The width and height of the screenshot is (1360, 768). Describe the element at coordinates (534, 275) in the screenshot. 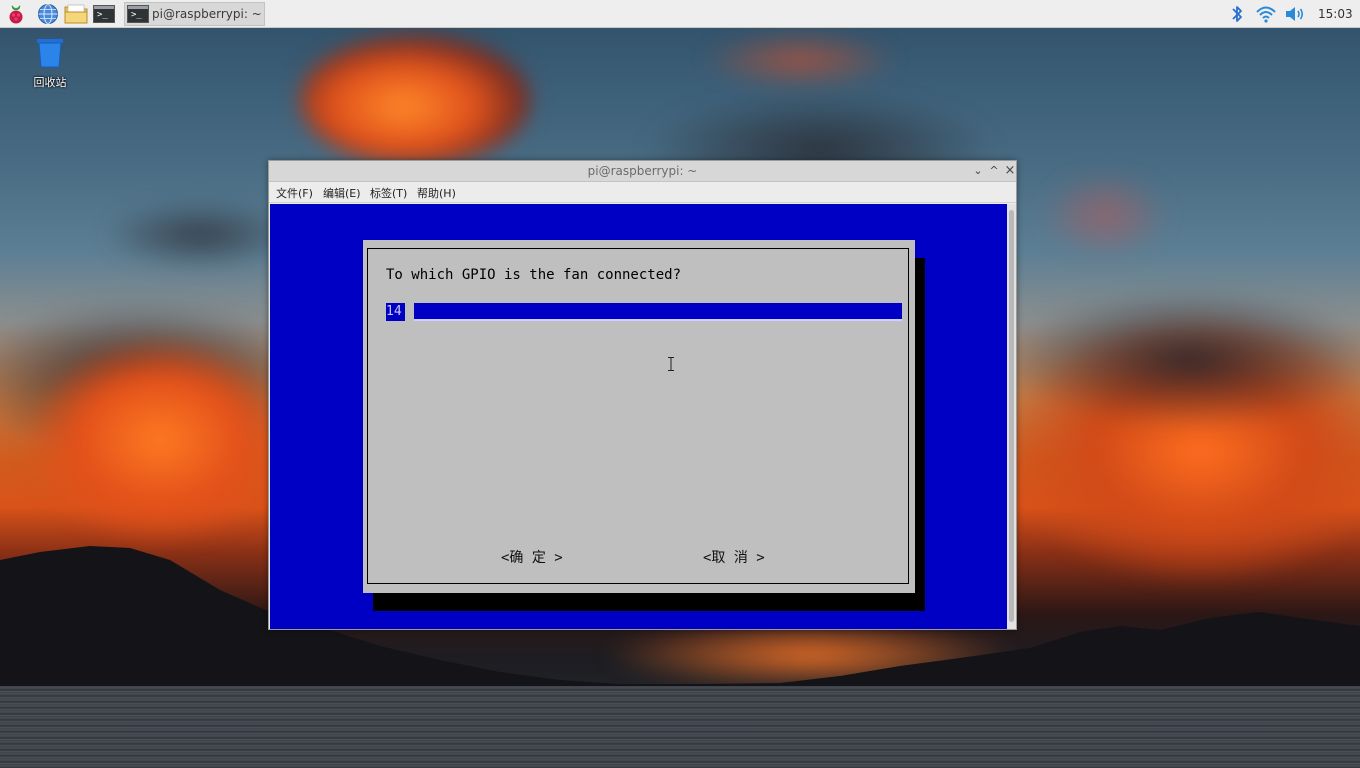

I see `dialog-prompt: To which GPIO is the fan connected?` at that location.